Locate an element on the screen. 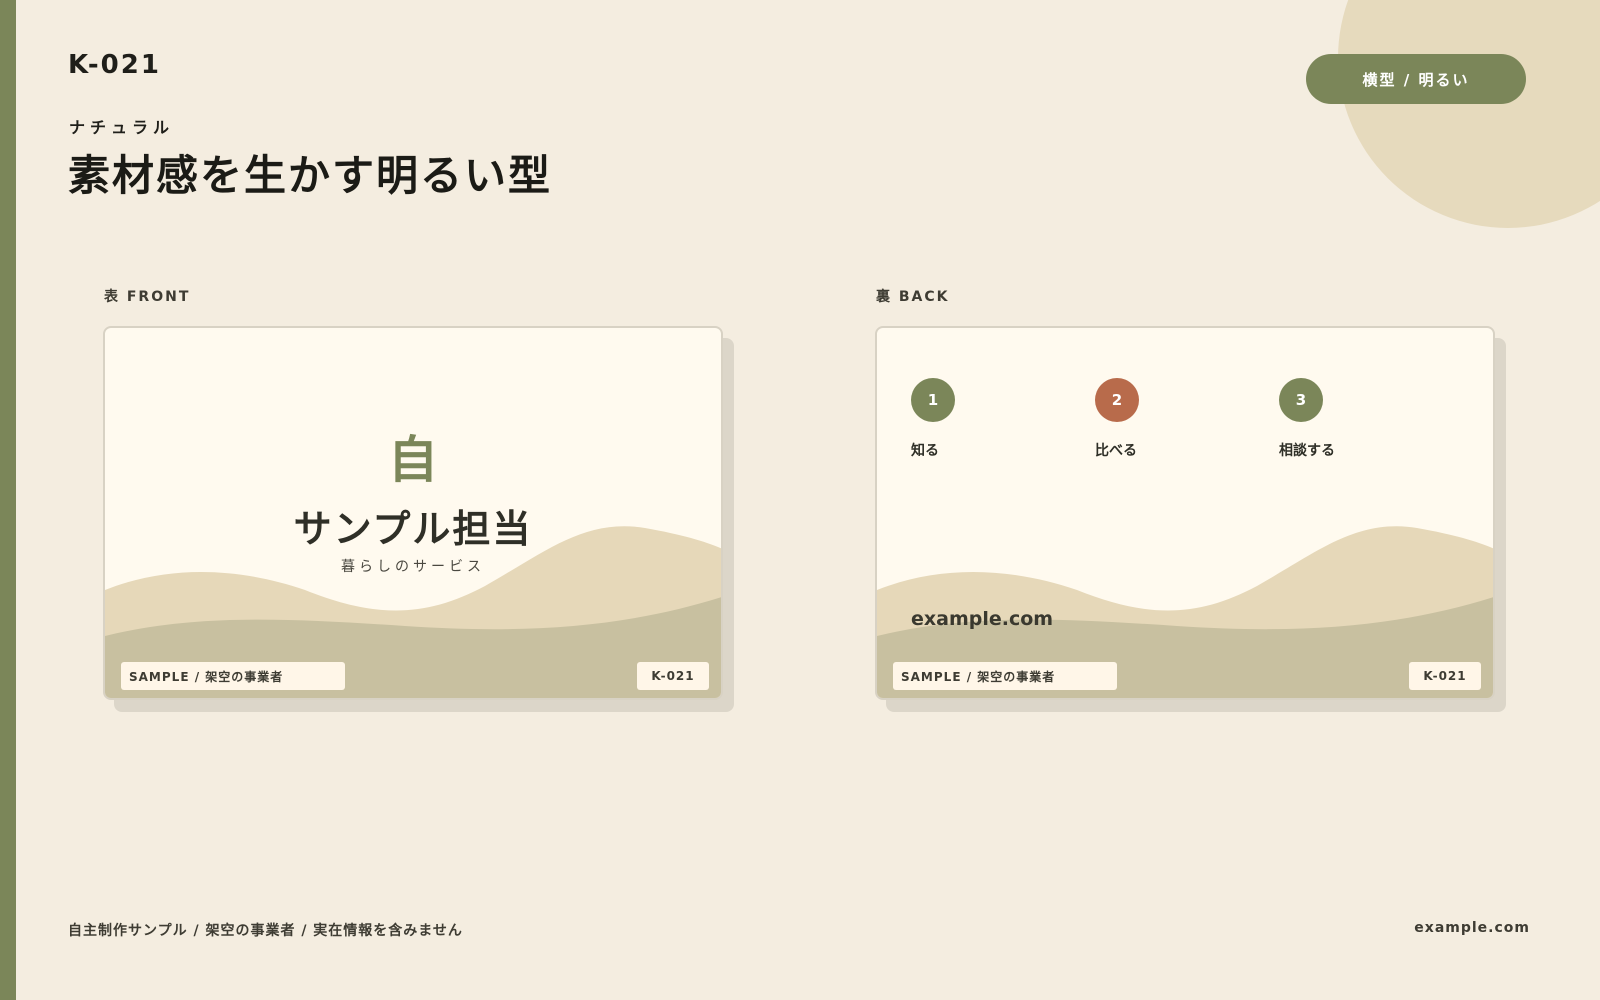 The image size is (1600, 1000). decorative-circle is located at coordinates (1469, 114).